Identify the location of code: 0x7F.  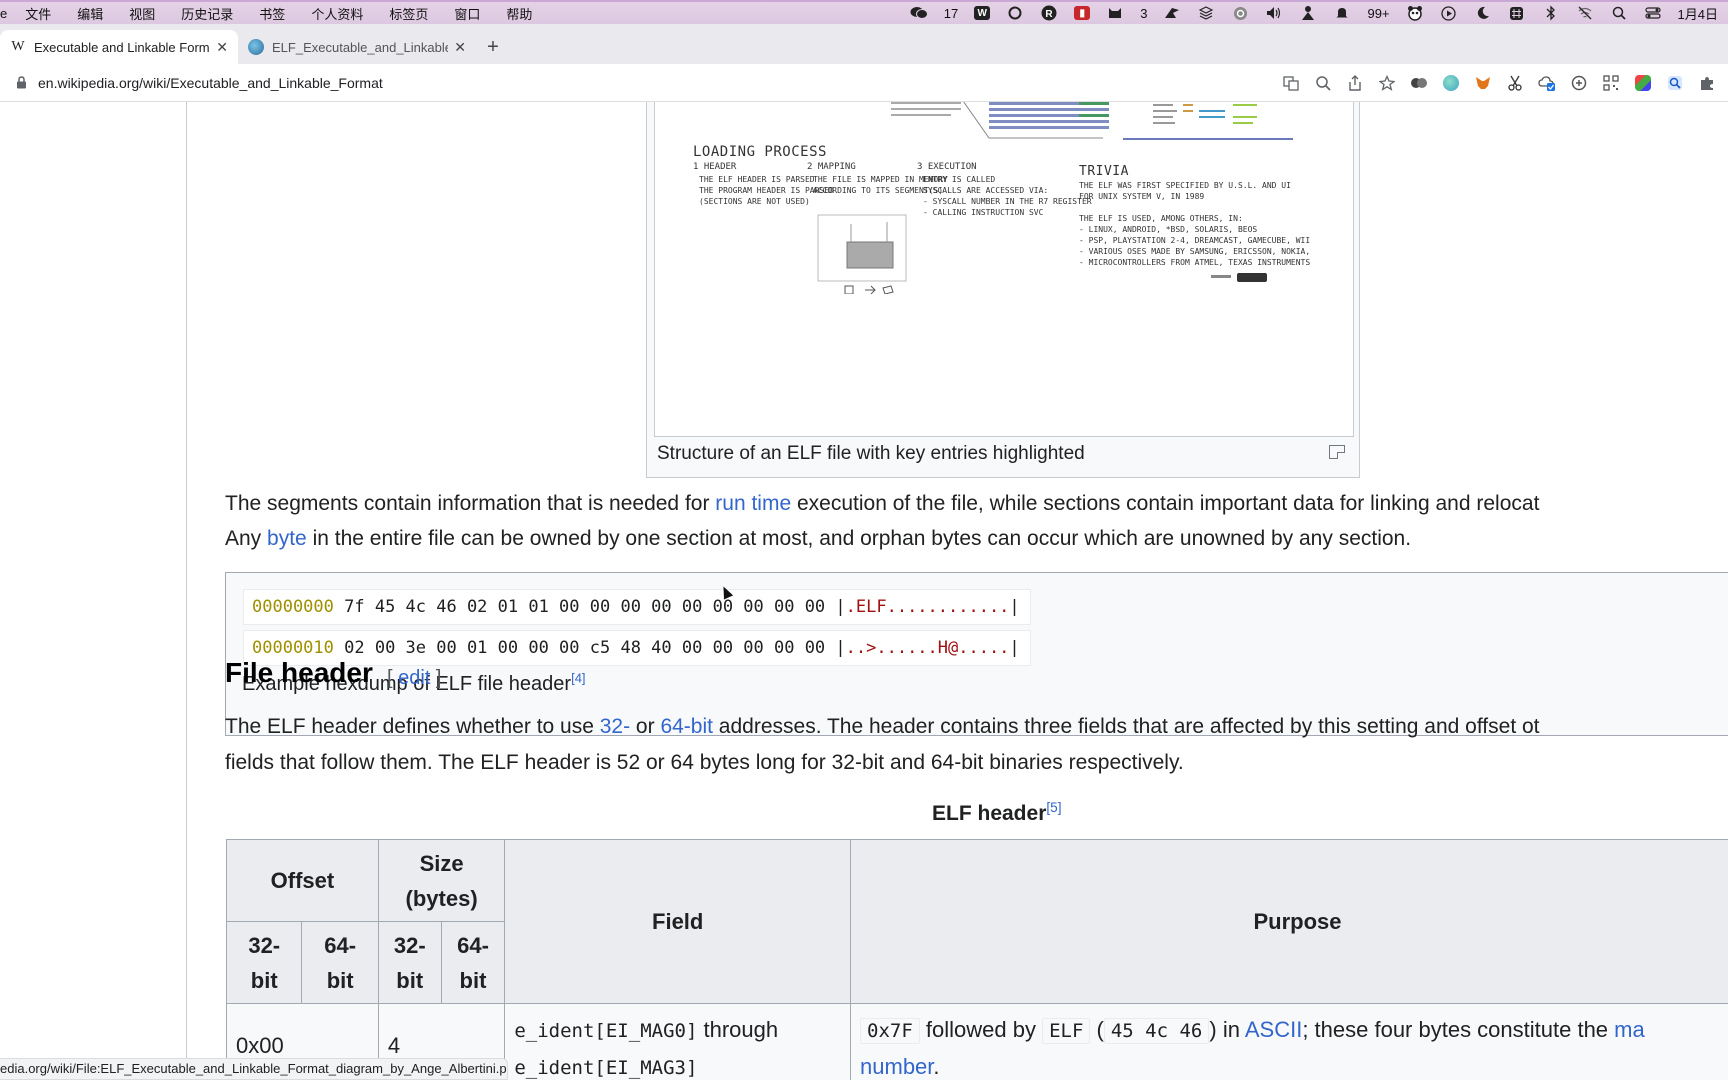
(890, 1031).